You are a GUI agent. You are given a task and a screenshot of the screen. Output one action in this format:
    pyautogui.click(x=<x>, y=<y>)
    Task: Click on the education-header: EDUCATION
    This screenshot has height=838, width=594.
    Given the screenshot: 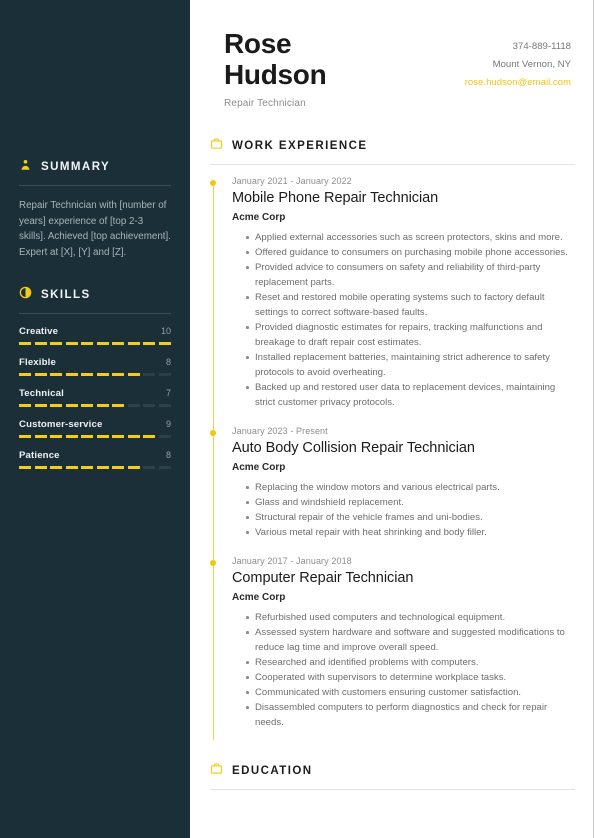 What is the action you would take?
    pyautogui.click(x=391, y=771)
    